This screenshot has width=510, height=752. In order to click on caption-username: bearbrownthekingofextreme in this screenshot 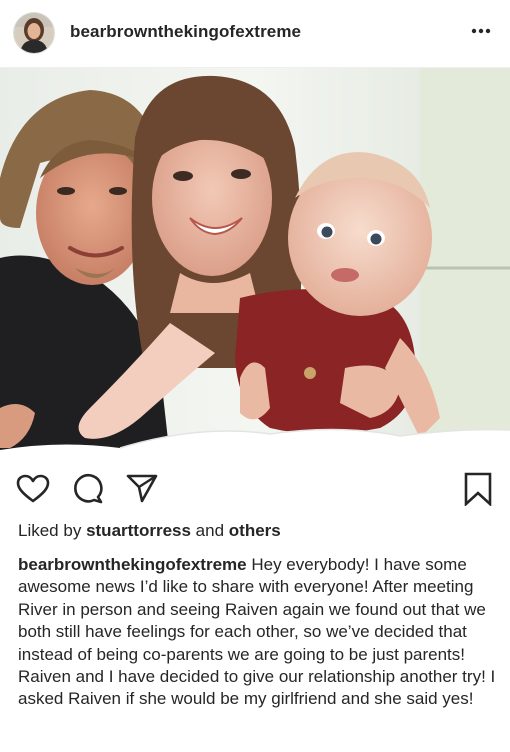, I will do `click(132, 564)`.